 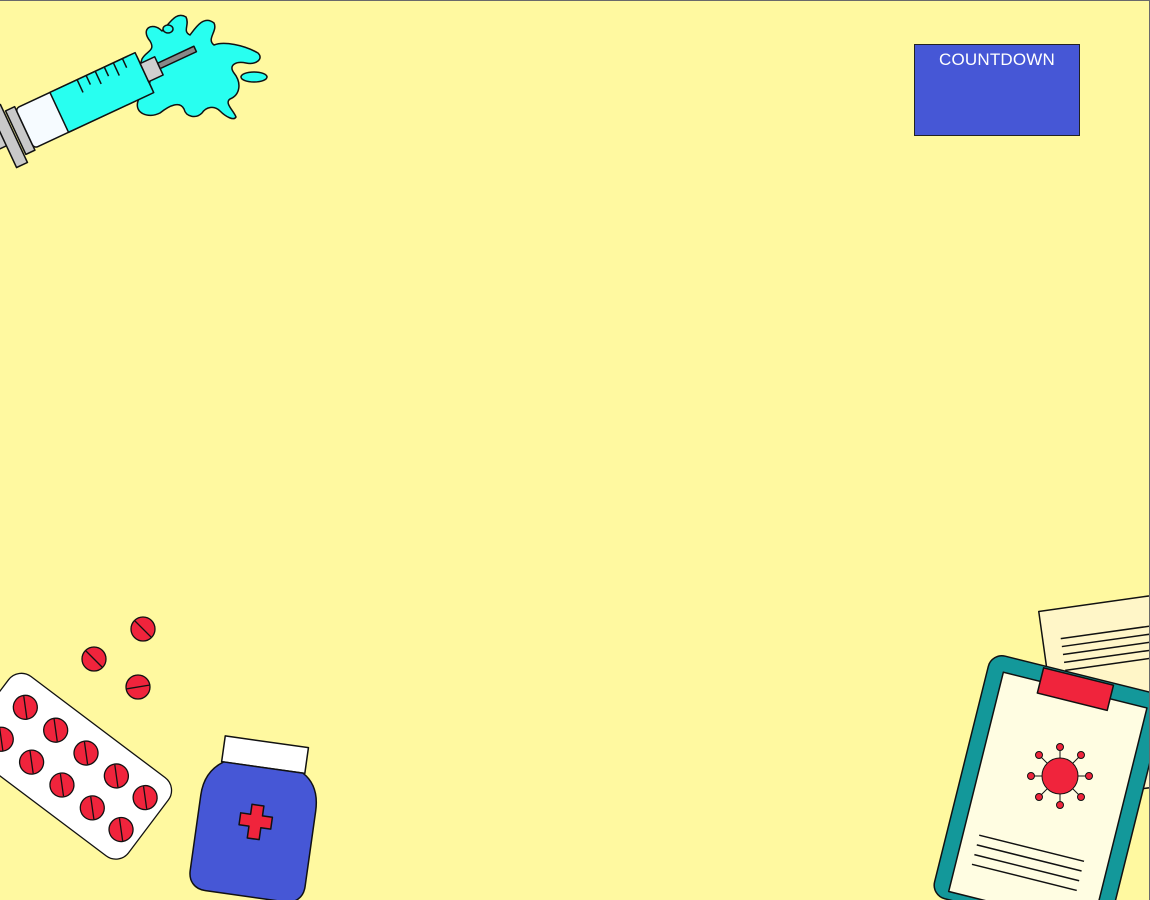 I want to click on clipboard-icon, so click(x=1041, y=745).